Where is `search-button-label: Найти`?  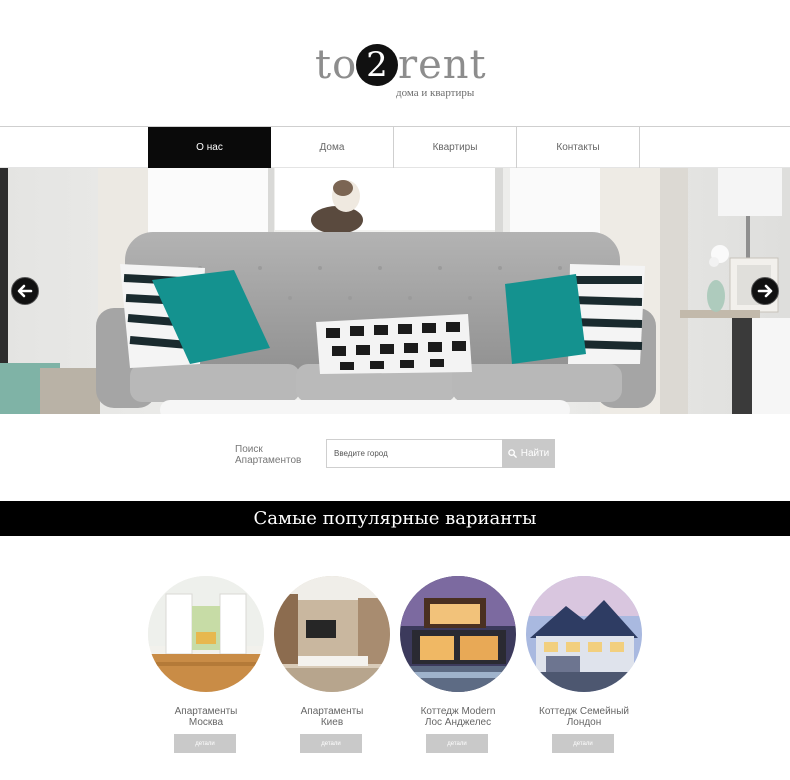 search-button-label: Найти is located at coordinates (535, 453).